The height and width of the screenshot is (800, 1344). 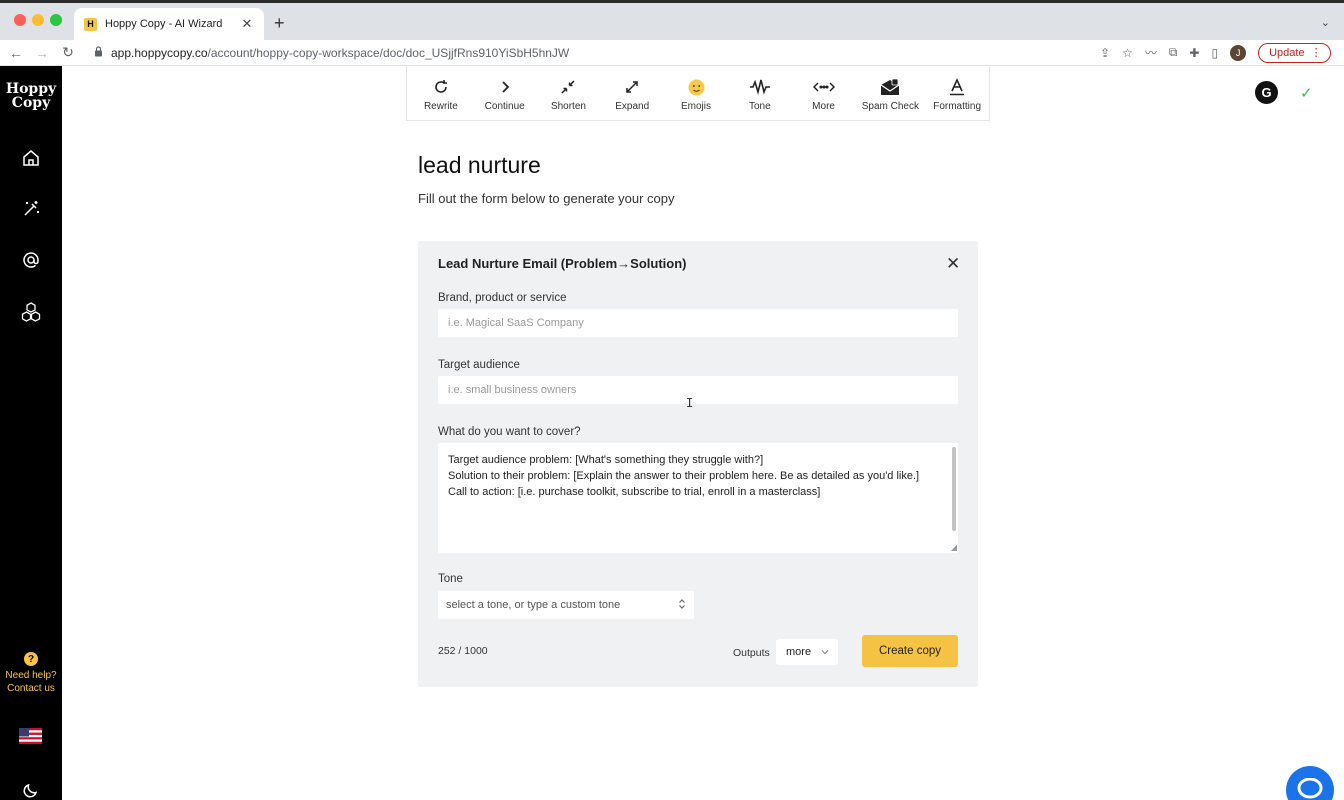 What do you see at coordinates (504, 106) in the screenshot?
I see `continue-label: Continue` at bounding box center [504, 106].